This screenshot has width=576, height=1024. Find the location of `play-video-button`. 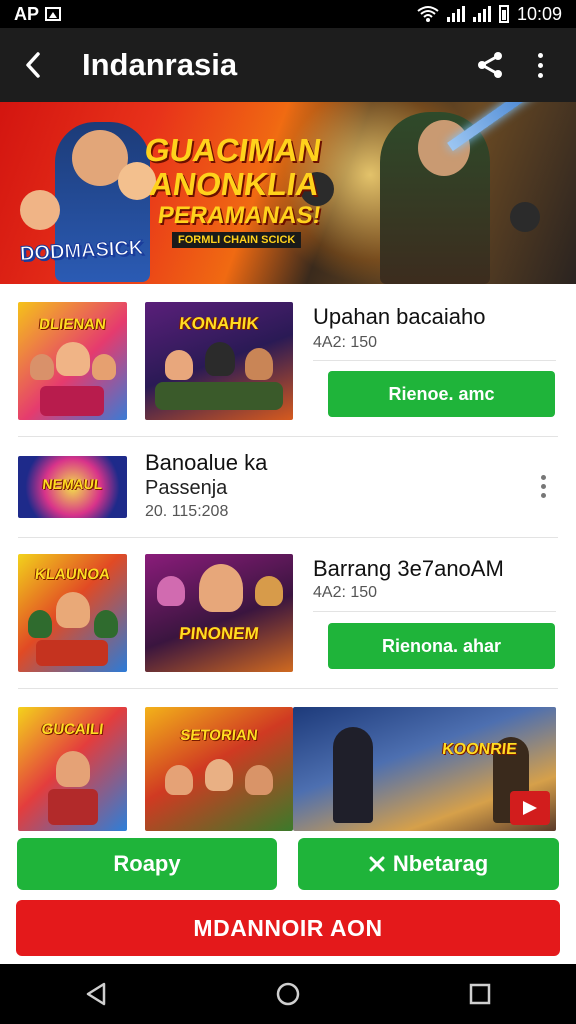

play-video-button is located at coordinates (530, 808).